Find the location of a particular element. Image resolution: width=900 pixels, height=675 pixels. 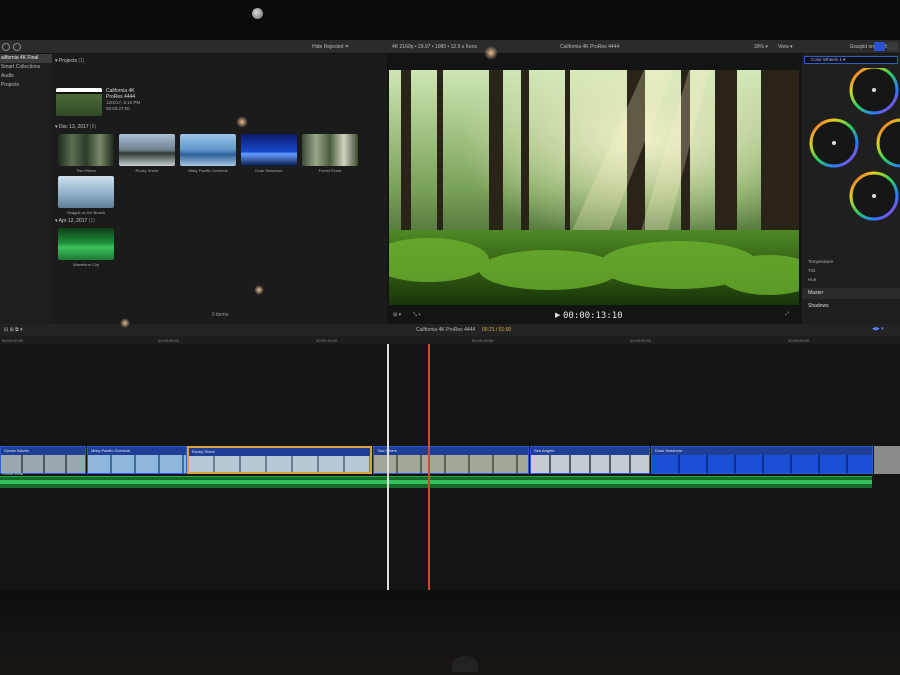

hide-rejected-filter: Hide Rejected ≑ is located at coordinates (330, 47).